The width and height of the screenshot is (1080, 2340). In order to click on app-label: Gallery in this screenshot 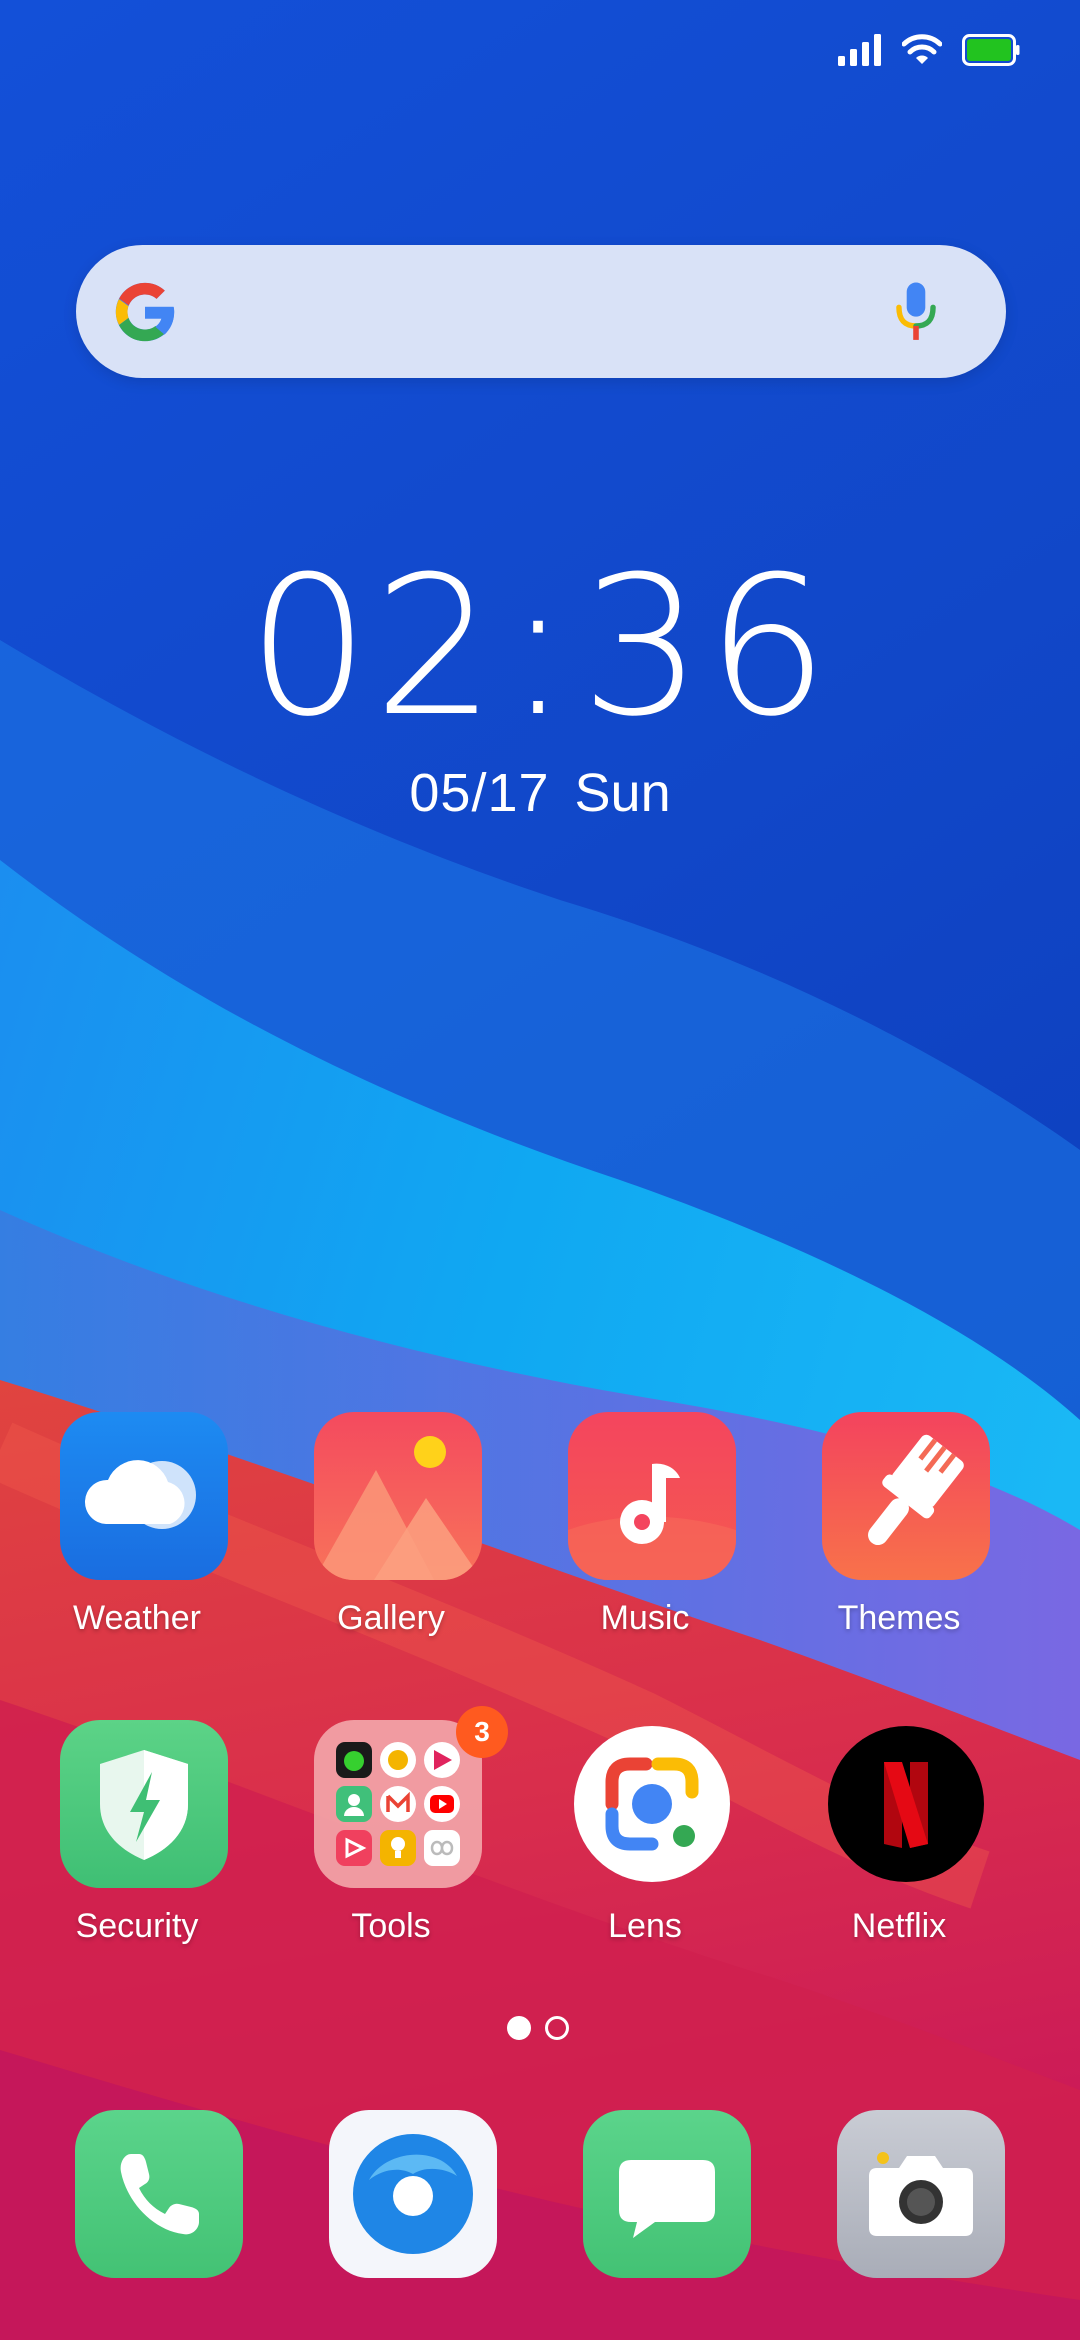, I will do `click(391, 1618)`.